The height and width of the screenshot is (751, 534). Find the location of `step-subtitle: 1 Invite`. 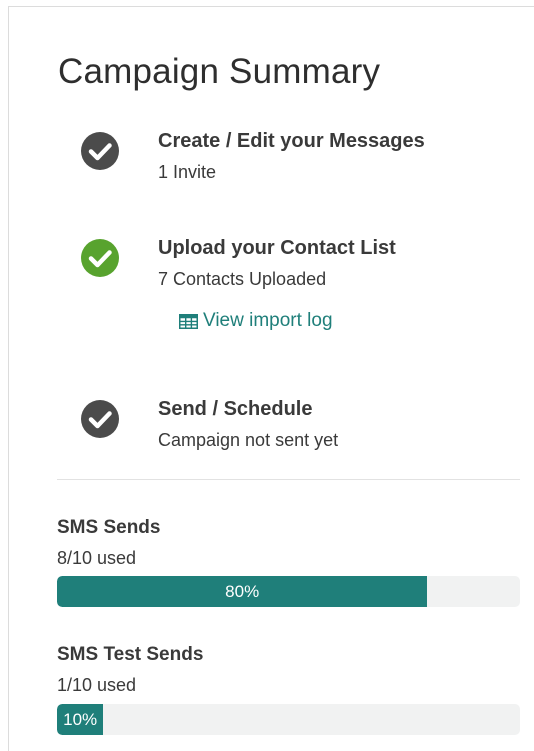

step-subtitle: 1 Invite is located at coordinates (187, 172).